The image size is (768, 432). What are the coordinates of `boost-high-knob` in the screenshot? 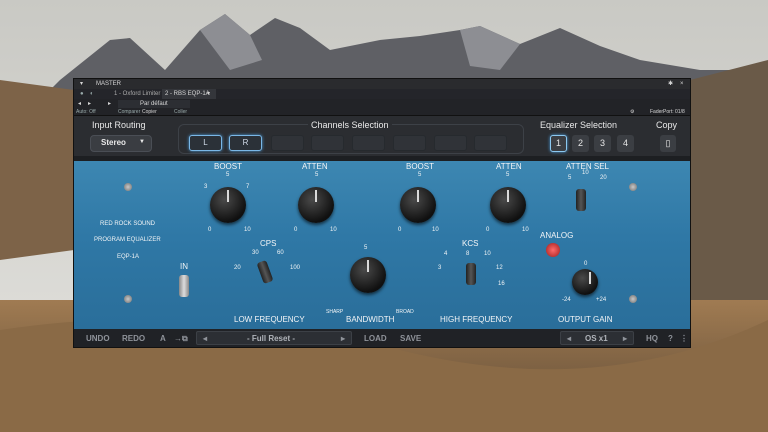 It's located at (418, 205).